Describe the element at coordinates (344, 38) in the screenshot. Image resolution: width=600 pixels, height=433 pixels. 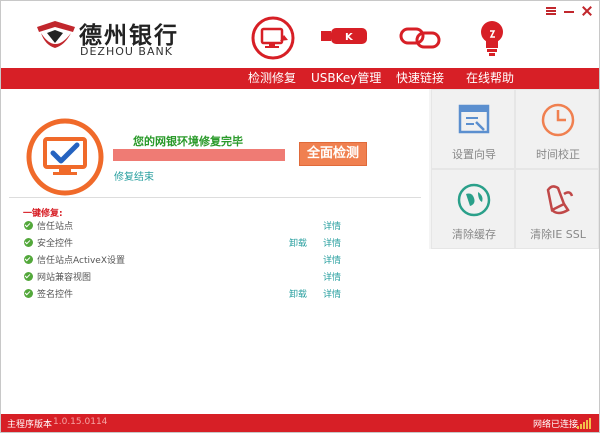
I see `usbkey-icon: K` at that location.